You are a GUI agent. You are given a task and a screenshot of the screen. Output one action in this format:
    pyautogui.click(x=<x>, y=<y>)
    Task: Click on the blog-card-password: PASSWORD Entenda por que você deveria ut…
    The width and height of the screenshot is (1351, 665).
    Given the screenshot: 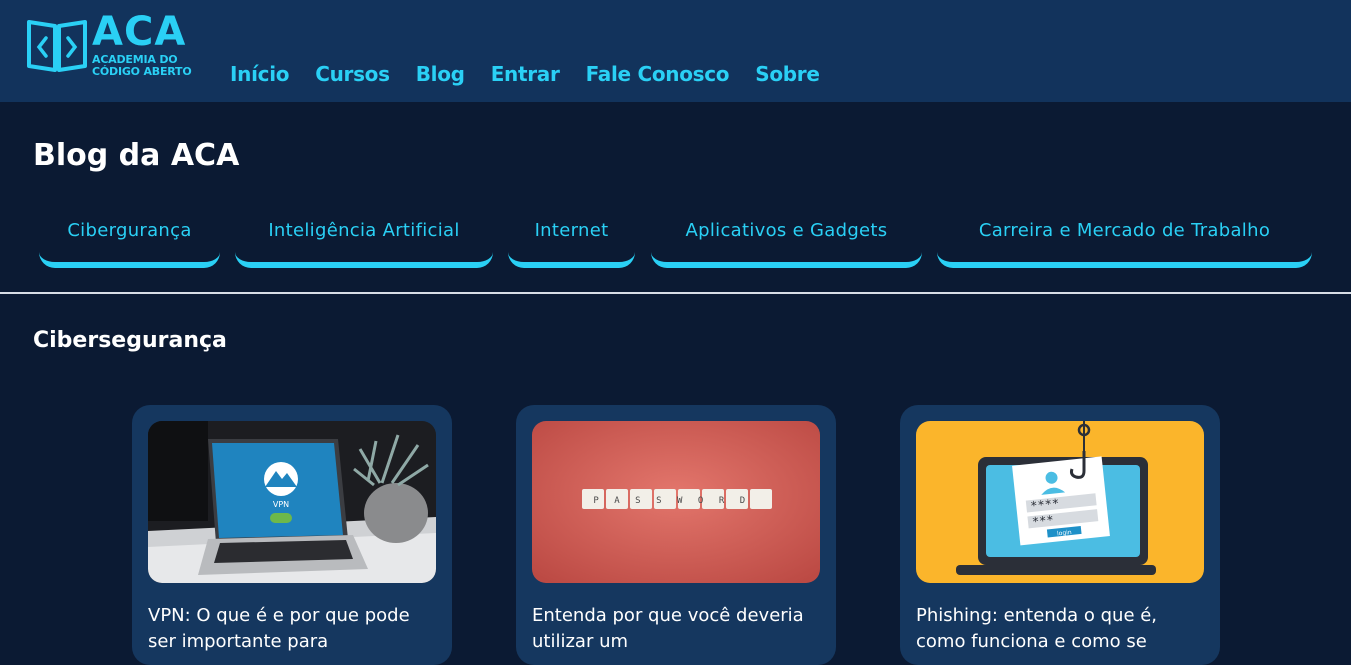 What is the action you would take?
    pyautogui.click(x=676, y=535)
    